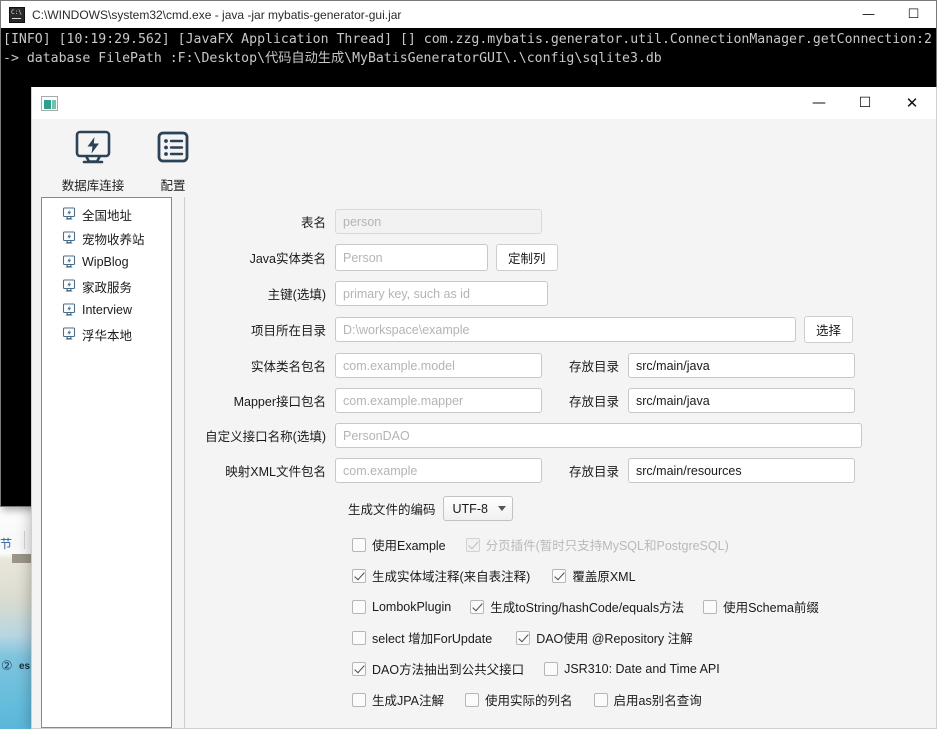 This screenshot has width=937, height=729. What do you see at coordinates (106, 262) in the screenshot?
I see `tree-item-wipblog: WipBlog` at bounding box center [106, 262].